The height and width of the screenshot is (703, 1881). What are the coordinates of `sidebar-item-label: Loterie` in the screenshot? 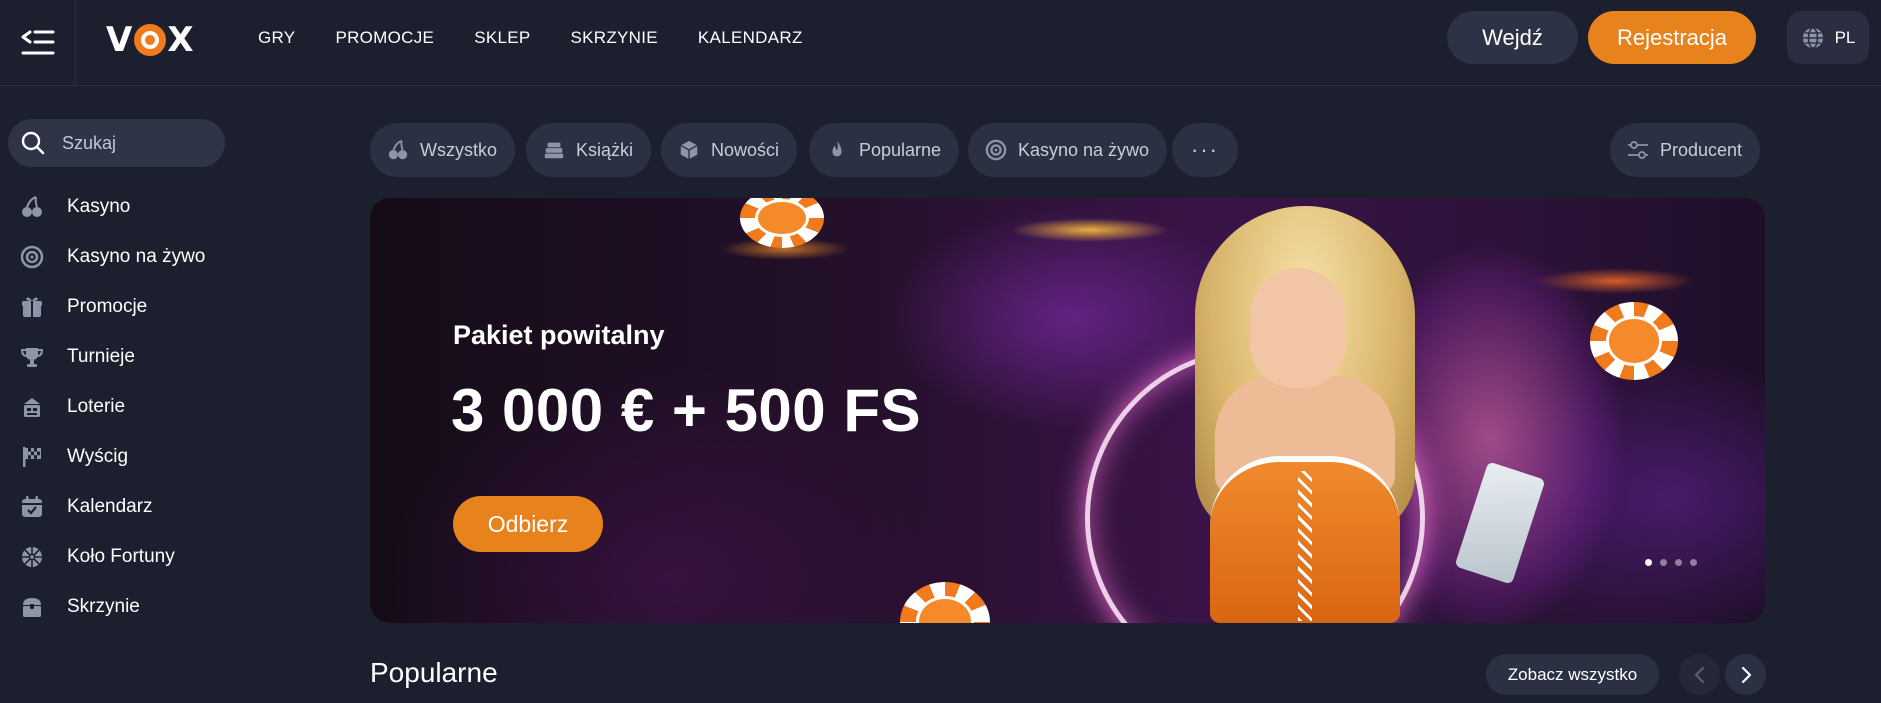 It's located at (96, 406).